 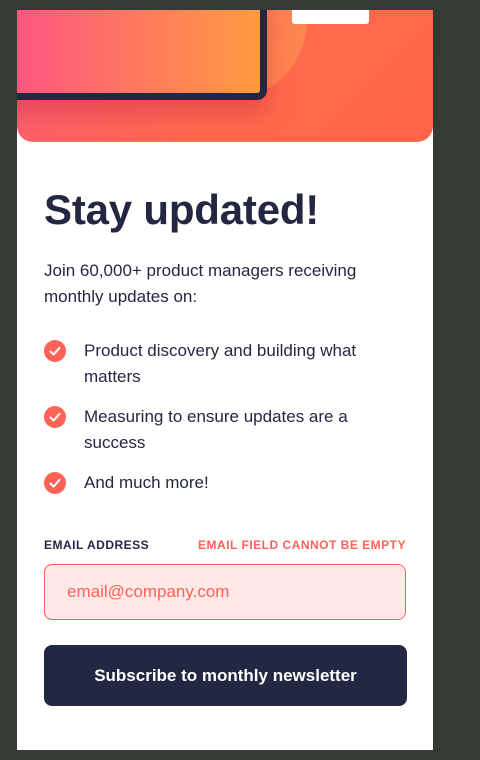 I want to click on email-error-text: Email field cannot be empty, so click(x=302, y=545).